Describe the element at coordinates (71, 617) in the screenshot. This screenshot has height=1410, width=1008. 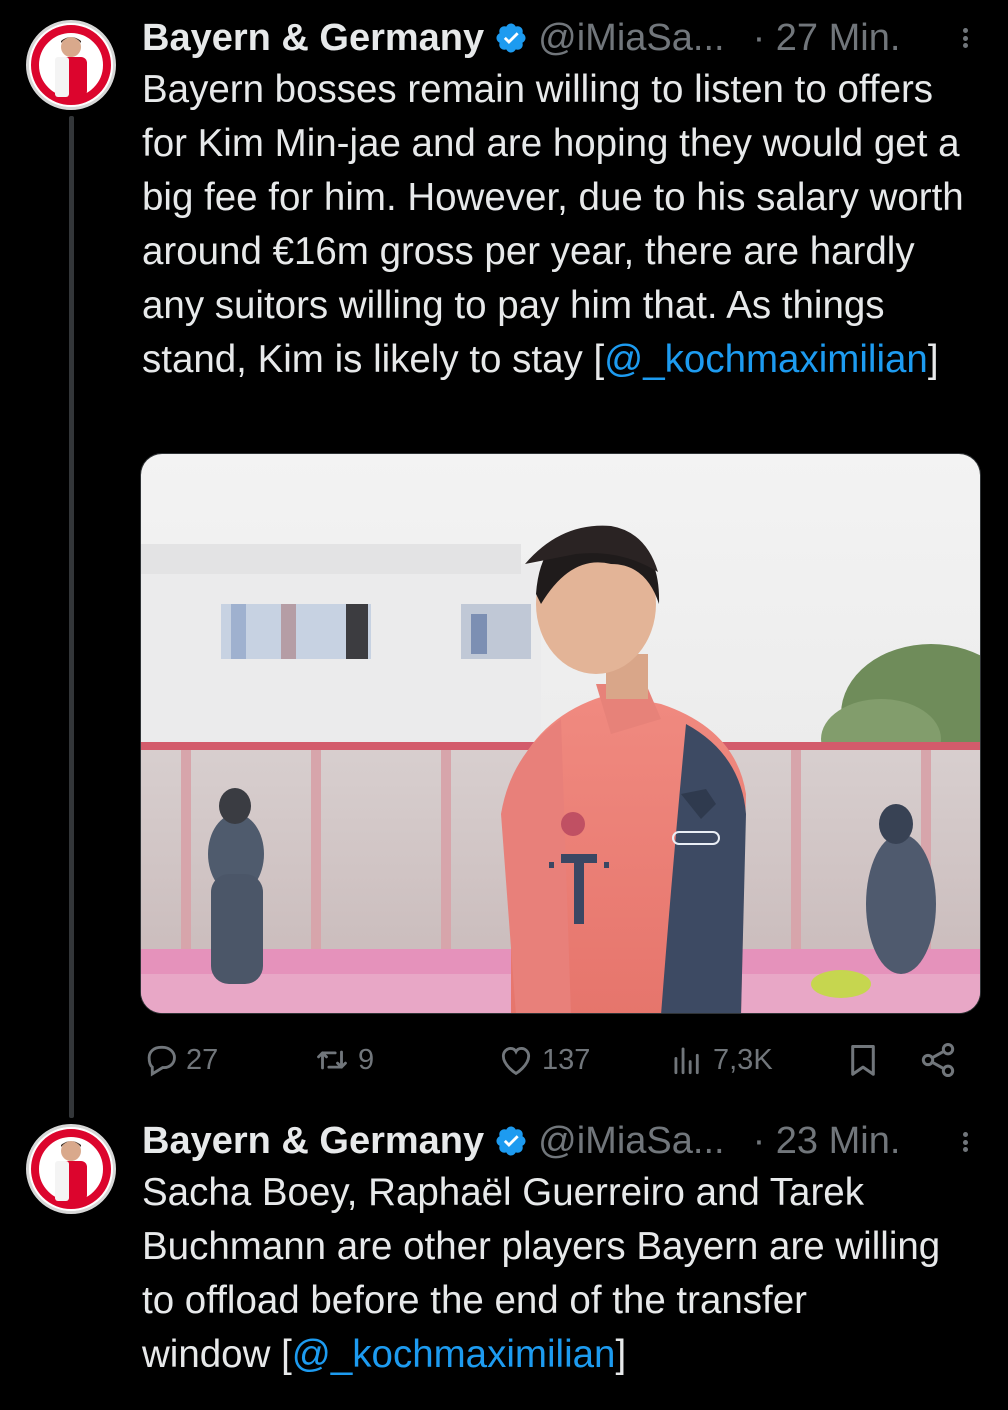
I see `thread-line` at that location.